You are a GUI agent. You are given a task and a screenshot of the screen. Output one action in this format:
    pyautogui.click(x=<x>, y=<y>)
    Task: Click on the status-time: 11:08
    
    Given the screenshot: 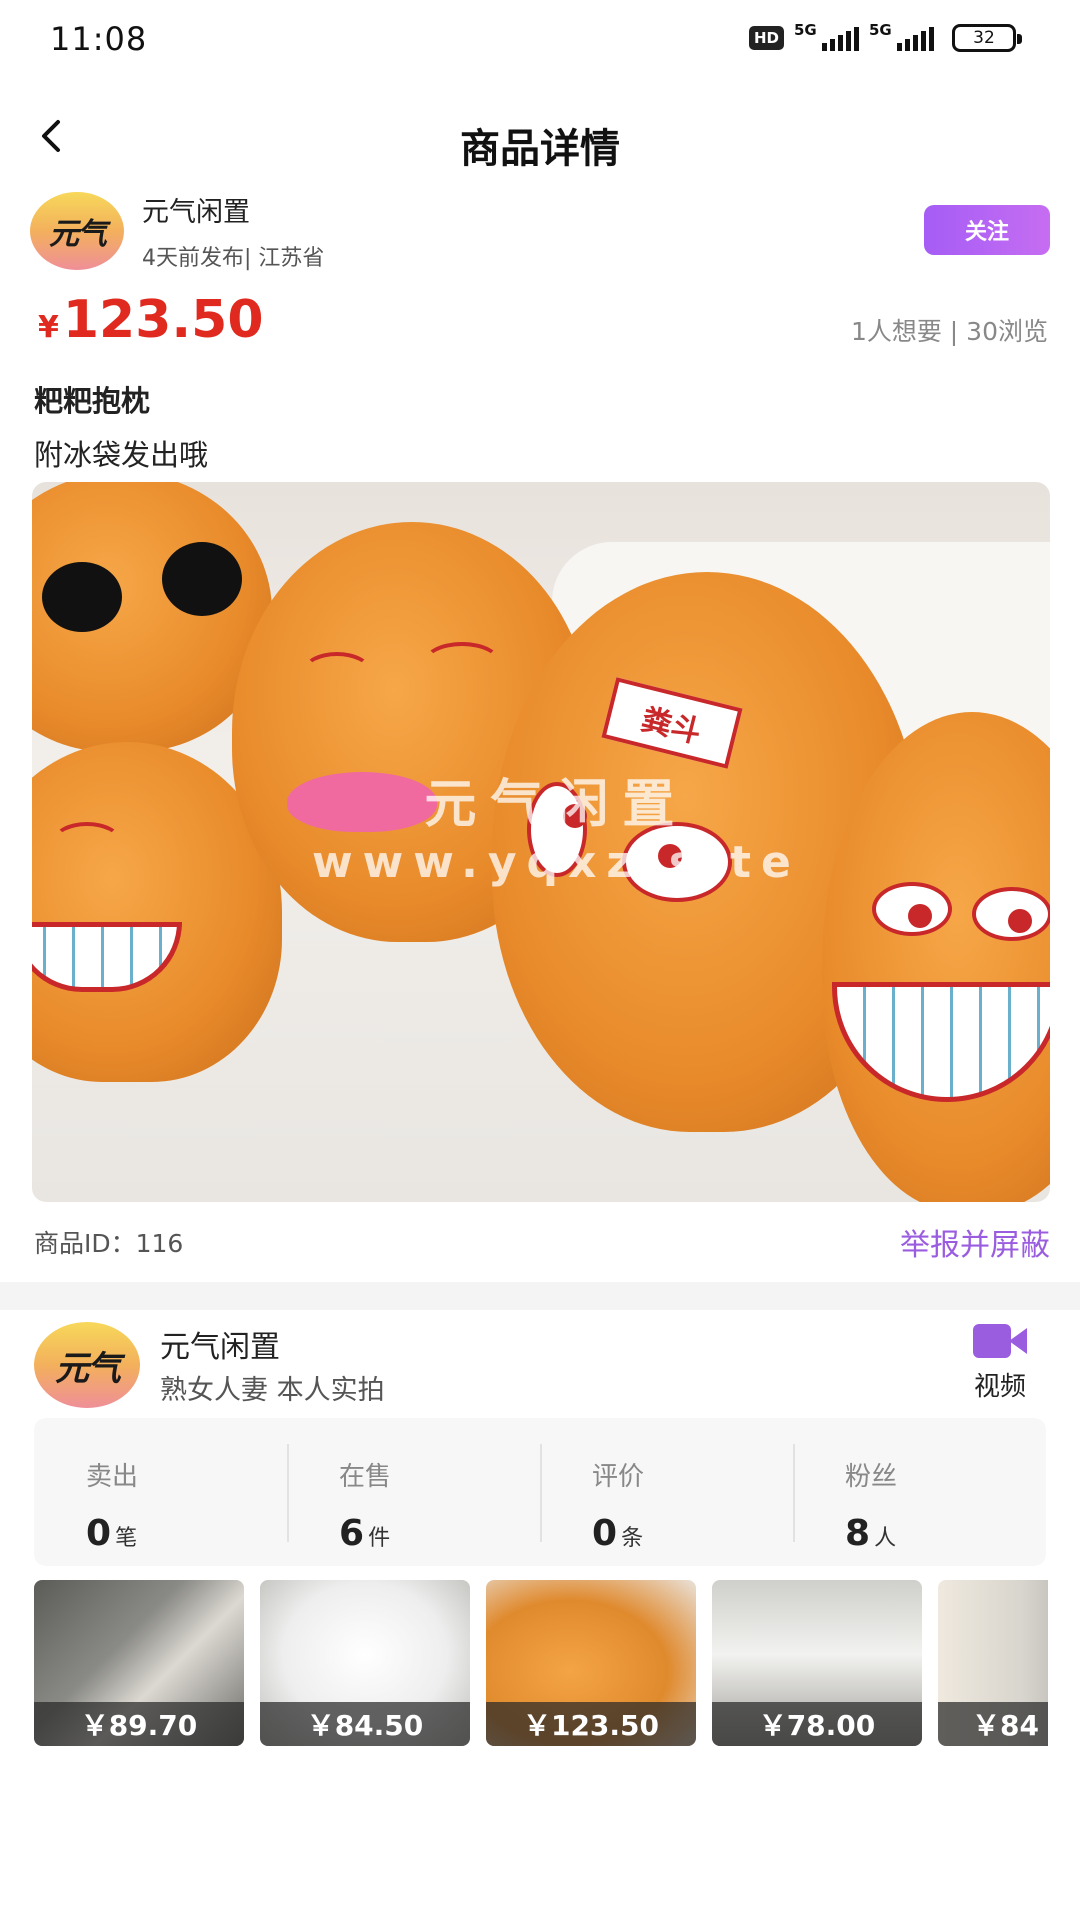 What is the action you would take?
    pyautogui.click(x=99, y=39)
    